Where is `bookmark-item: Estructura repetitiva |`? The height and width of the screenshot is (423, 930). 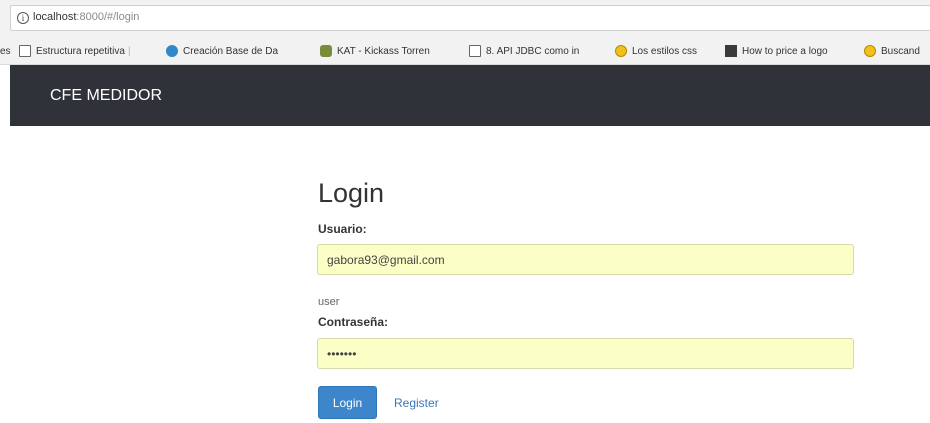
bookmark-item: Estructura repetitiva | is located at coordinates (75, 51).